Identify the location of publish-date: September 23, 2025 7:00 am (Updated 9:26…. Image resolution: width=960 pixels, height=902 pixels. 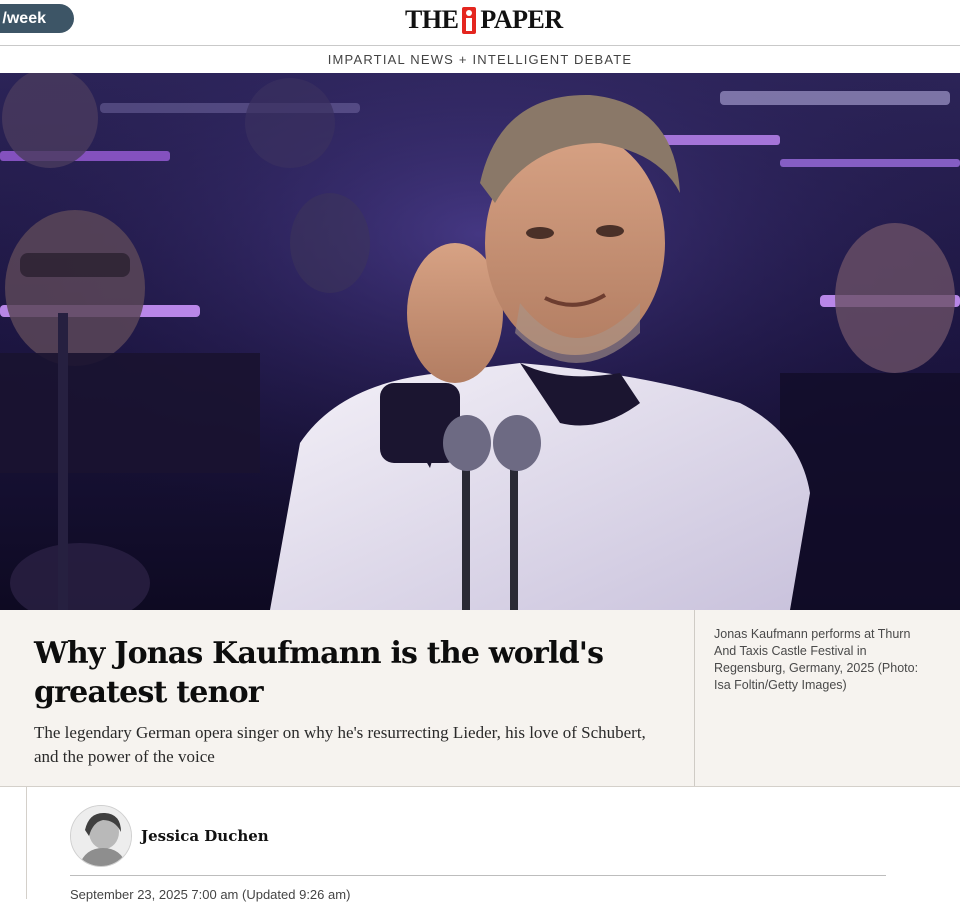
(210, 894).